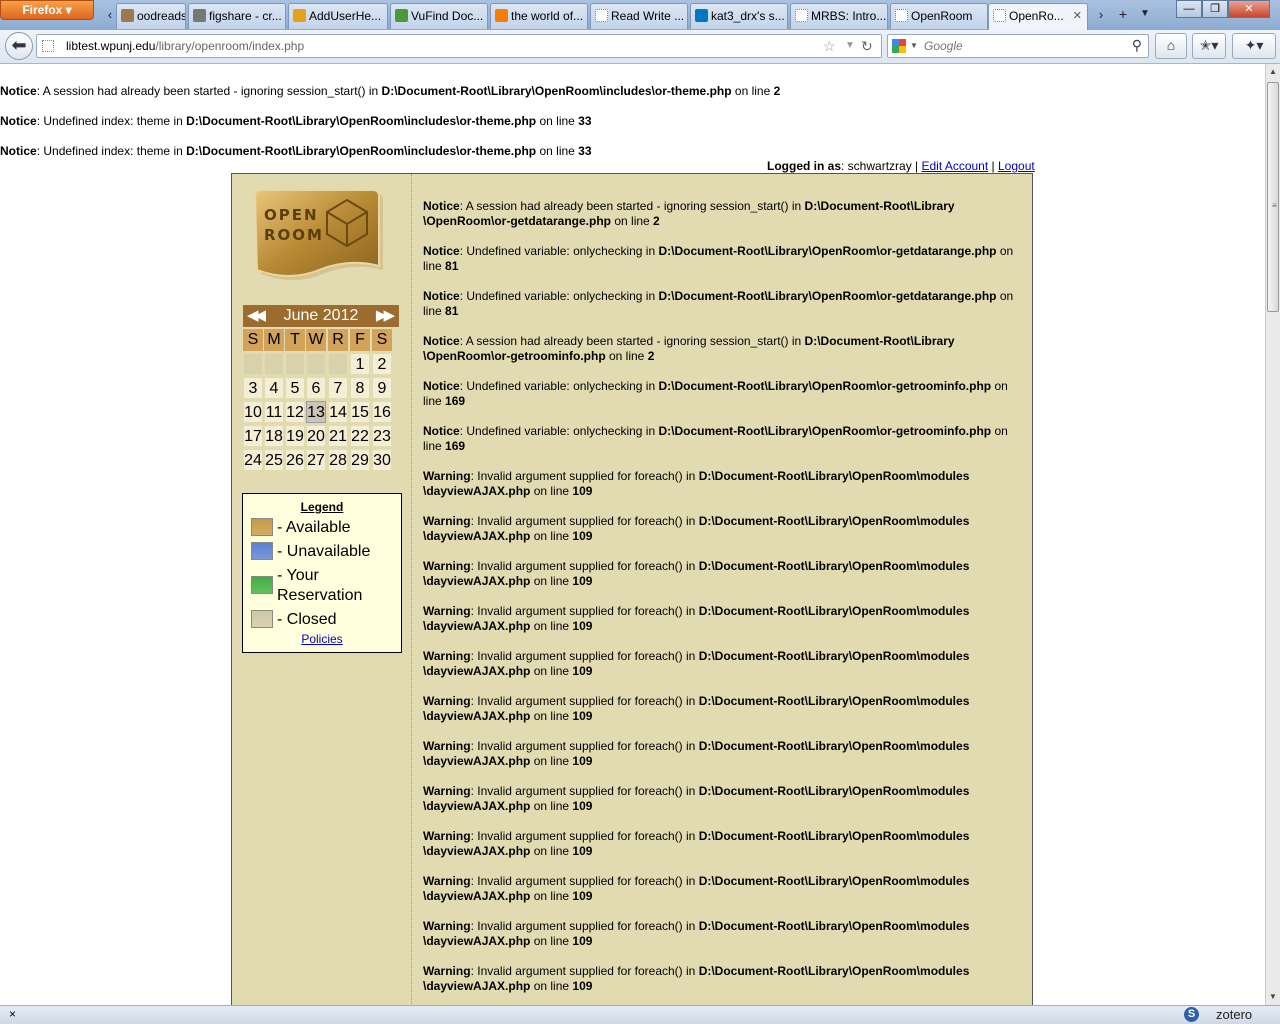  What do you see at coordinates (1016, 166) in the screenshot?
I see `logout-link: Logout` at bounding box center [1016, 166].